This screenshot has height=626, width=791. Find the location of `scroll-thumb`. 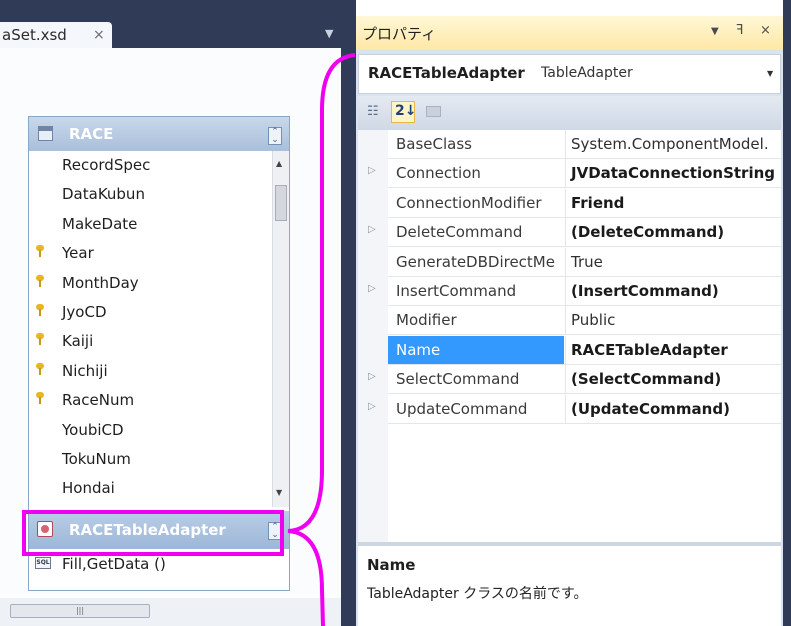

scroll-thumb is located at coordinates (281, 203).